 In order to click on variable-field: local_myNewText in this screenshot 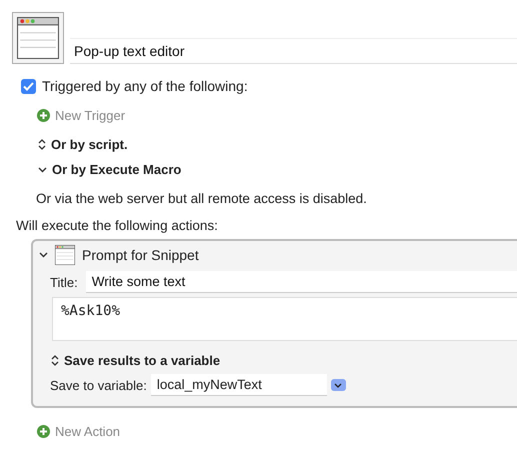, I will do `click(238, 385)`.